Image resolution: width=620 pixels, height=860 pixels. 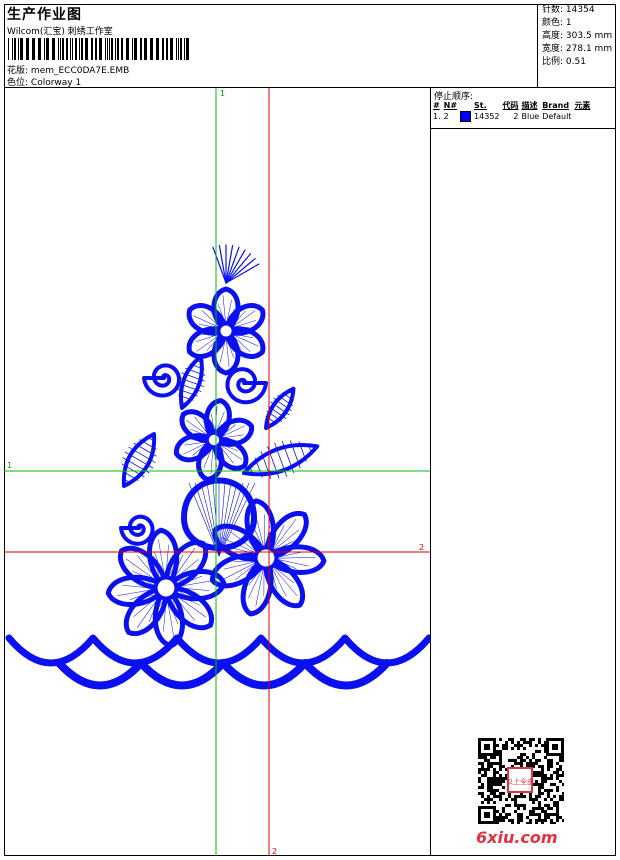 I want to click on watermark-brand: 6xiu.com, so click(x=517, y=837).